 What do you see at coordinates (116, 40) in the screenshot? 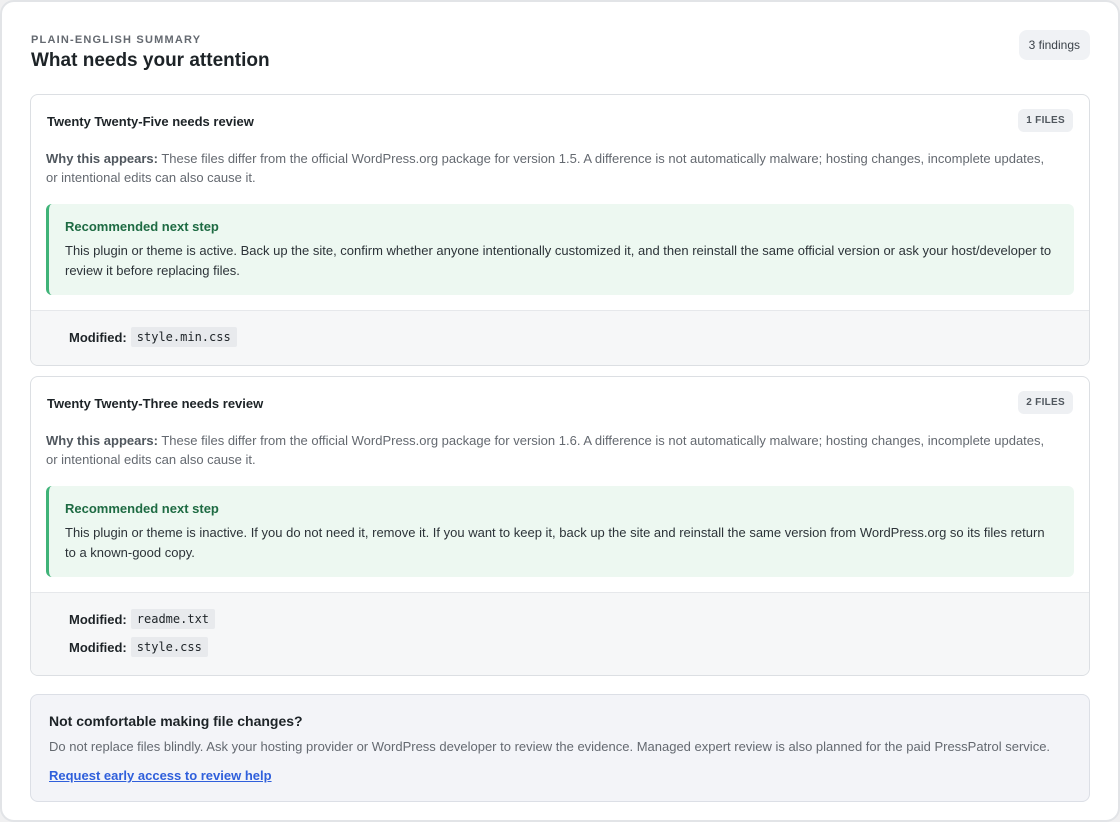
I see `section-eyebrow: PLAIN-ENGLISH SUMMARY` at bounding box center [116, 40].